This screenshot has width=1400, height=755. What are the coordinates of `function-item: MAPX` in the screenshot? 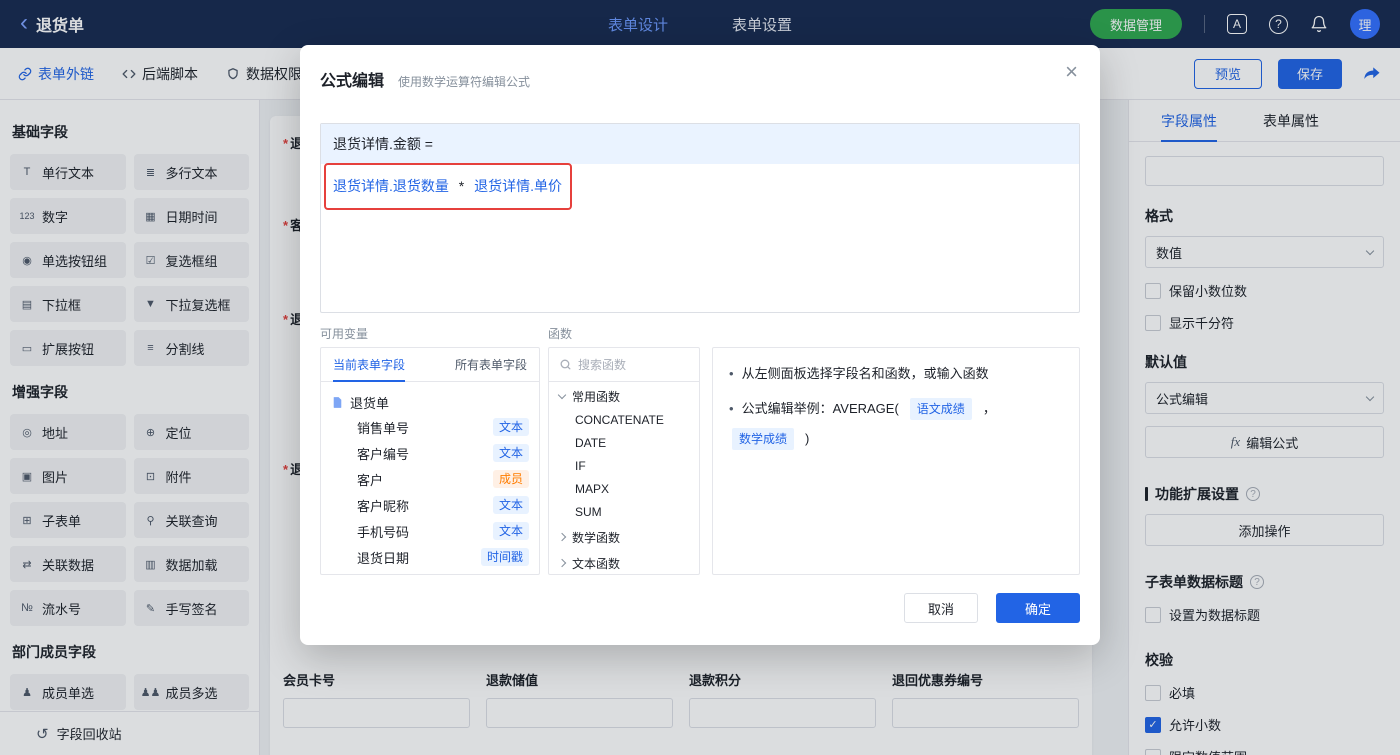 It's located at (624, 488).